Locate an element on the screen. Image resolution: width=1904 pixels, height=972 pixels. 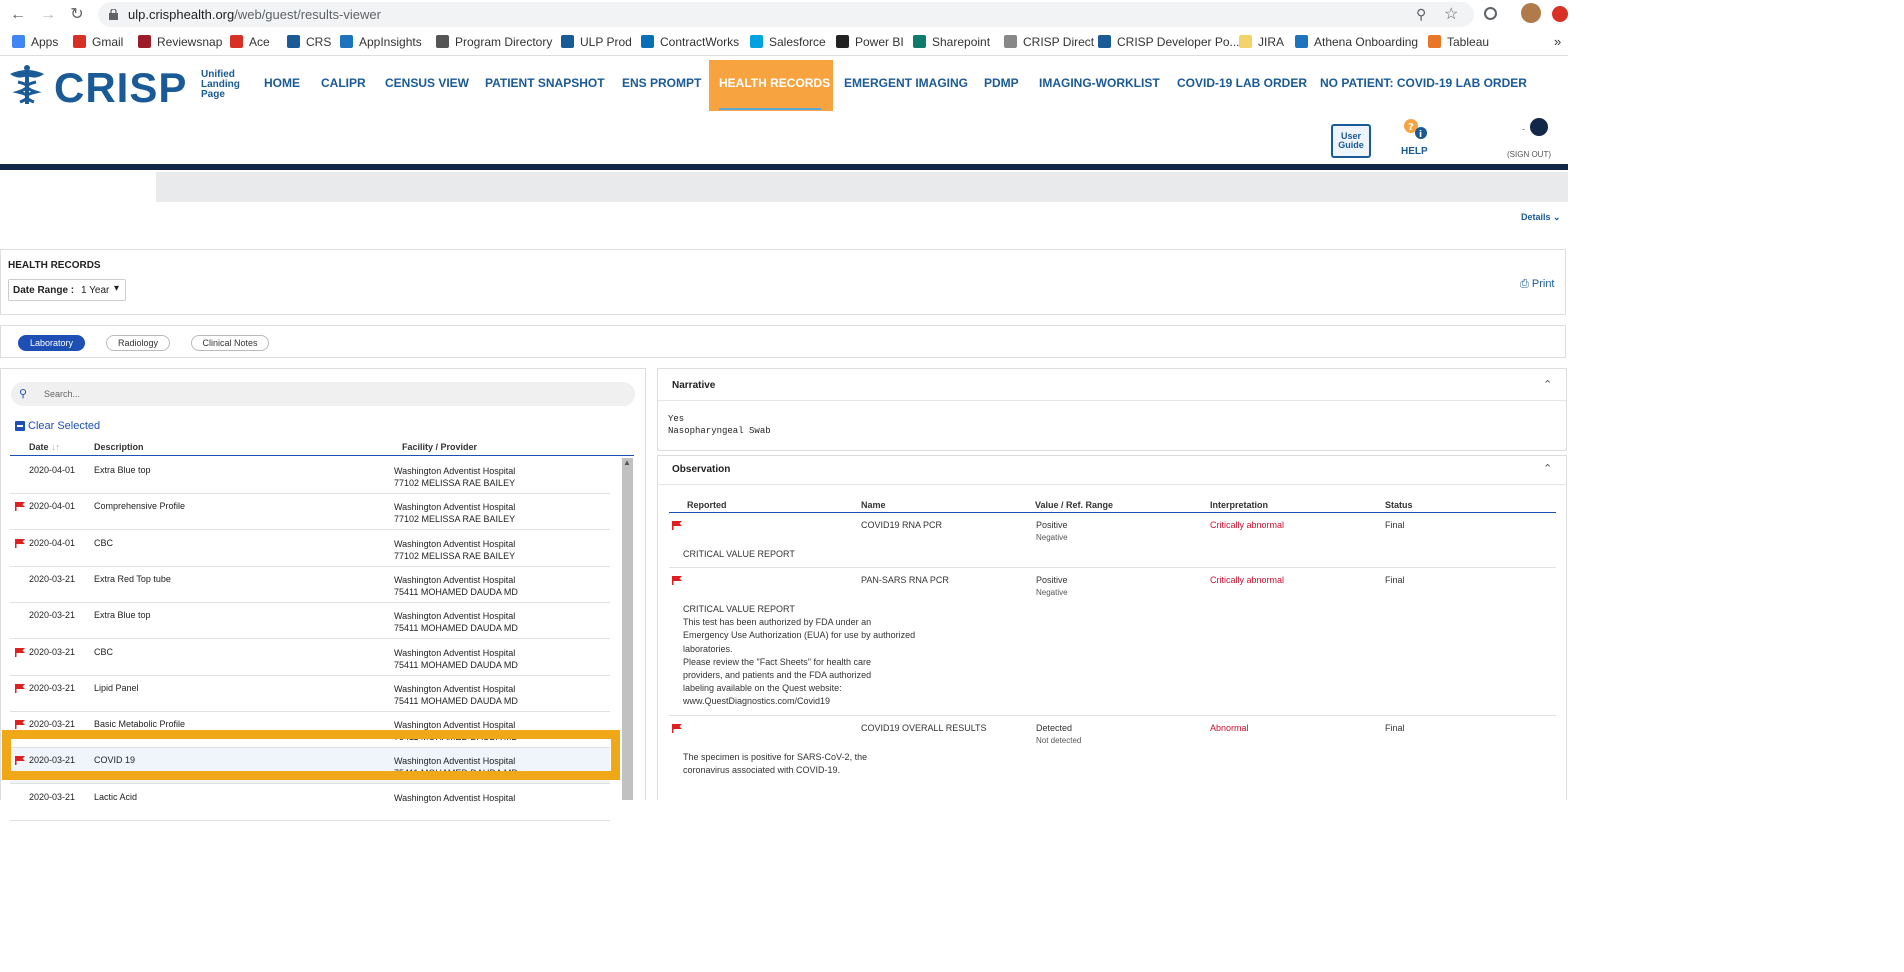
more-bookmarks-icon: » is located at coordinates (1557, 41).